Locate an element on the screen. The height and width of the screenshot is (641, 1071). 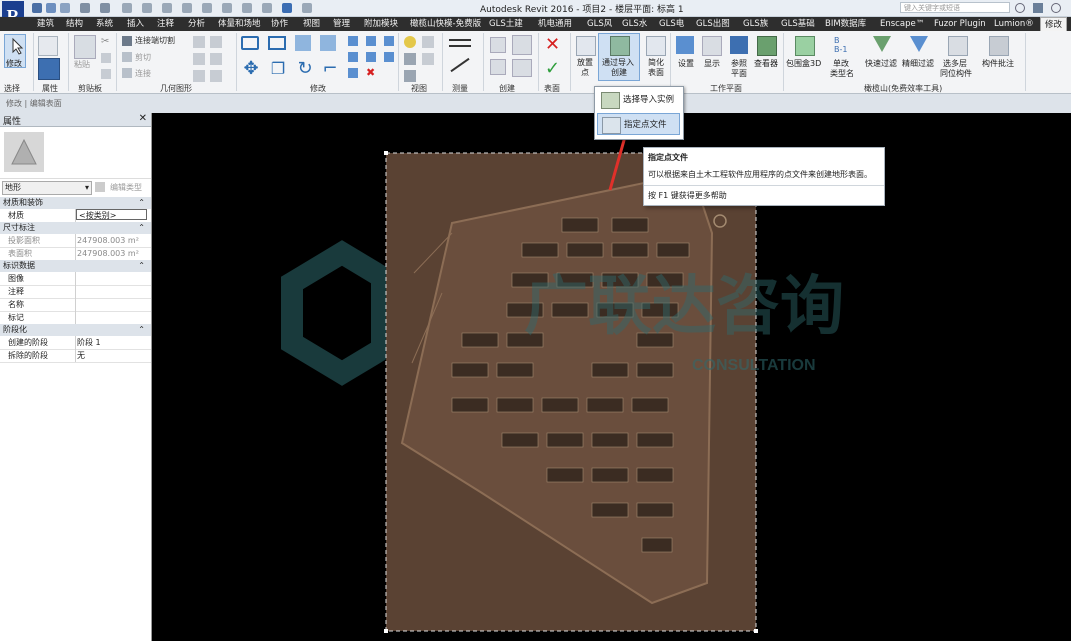
paste-icon is located at coordinates (85, 47).